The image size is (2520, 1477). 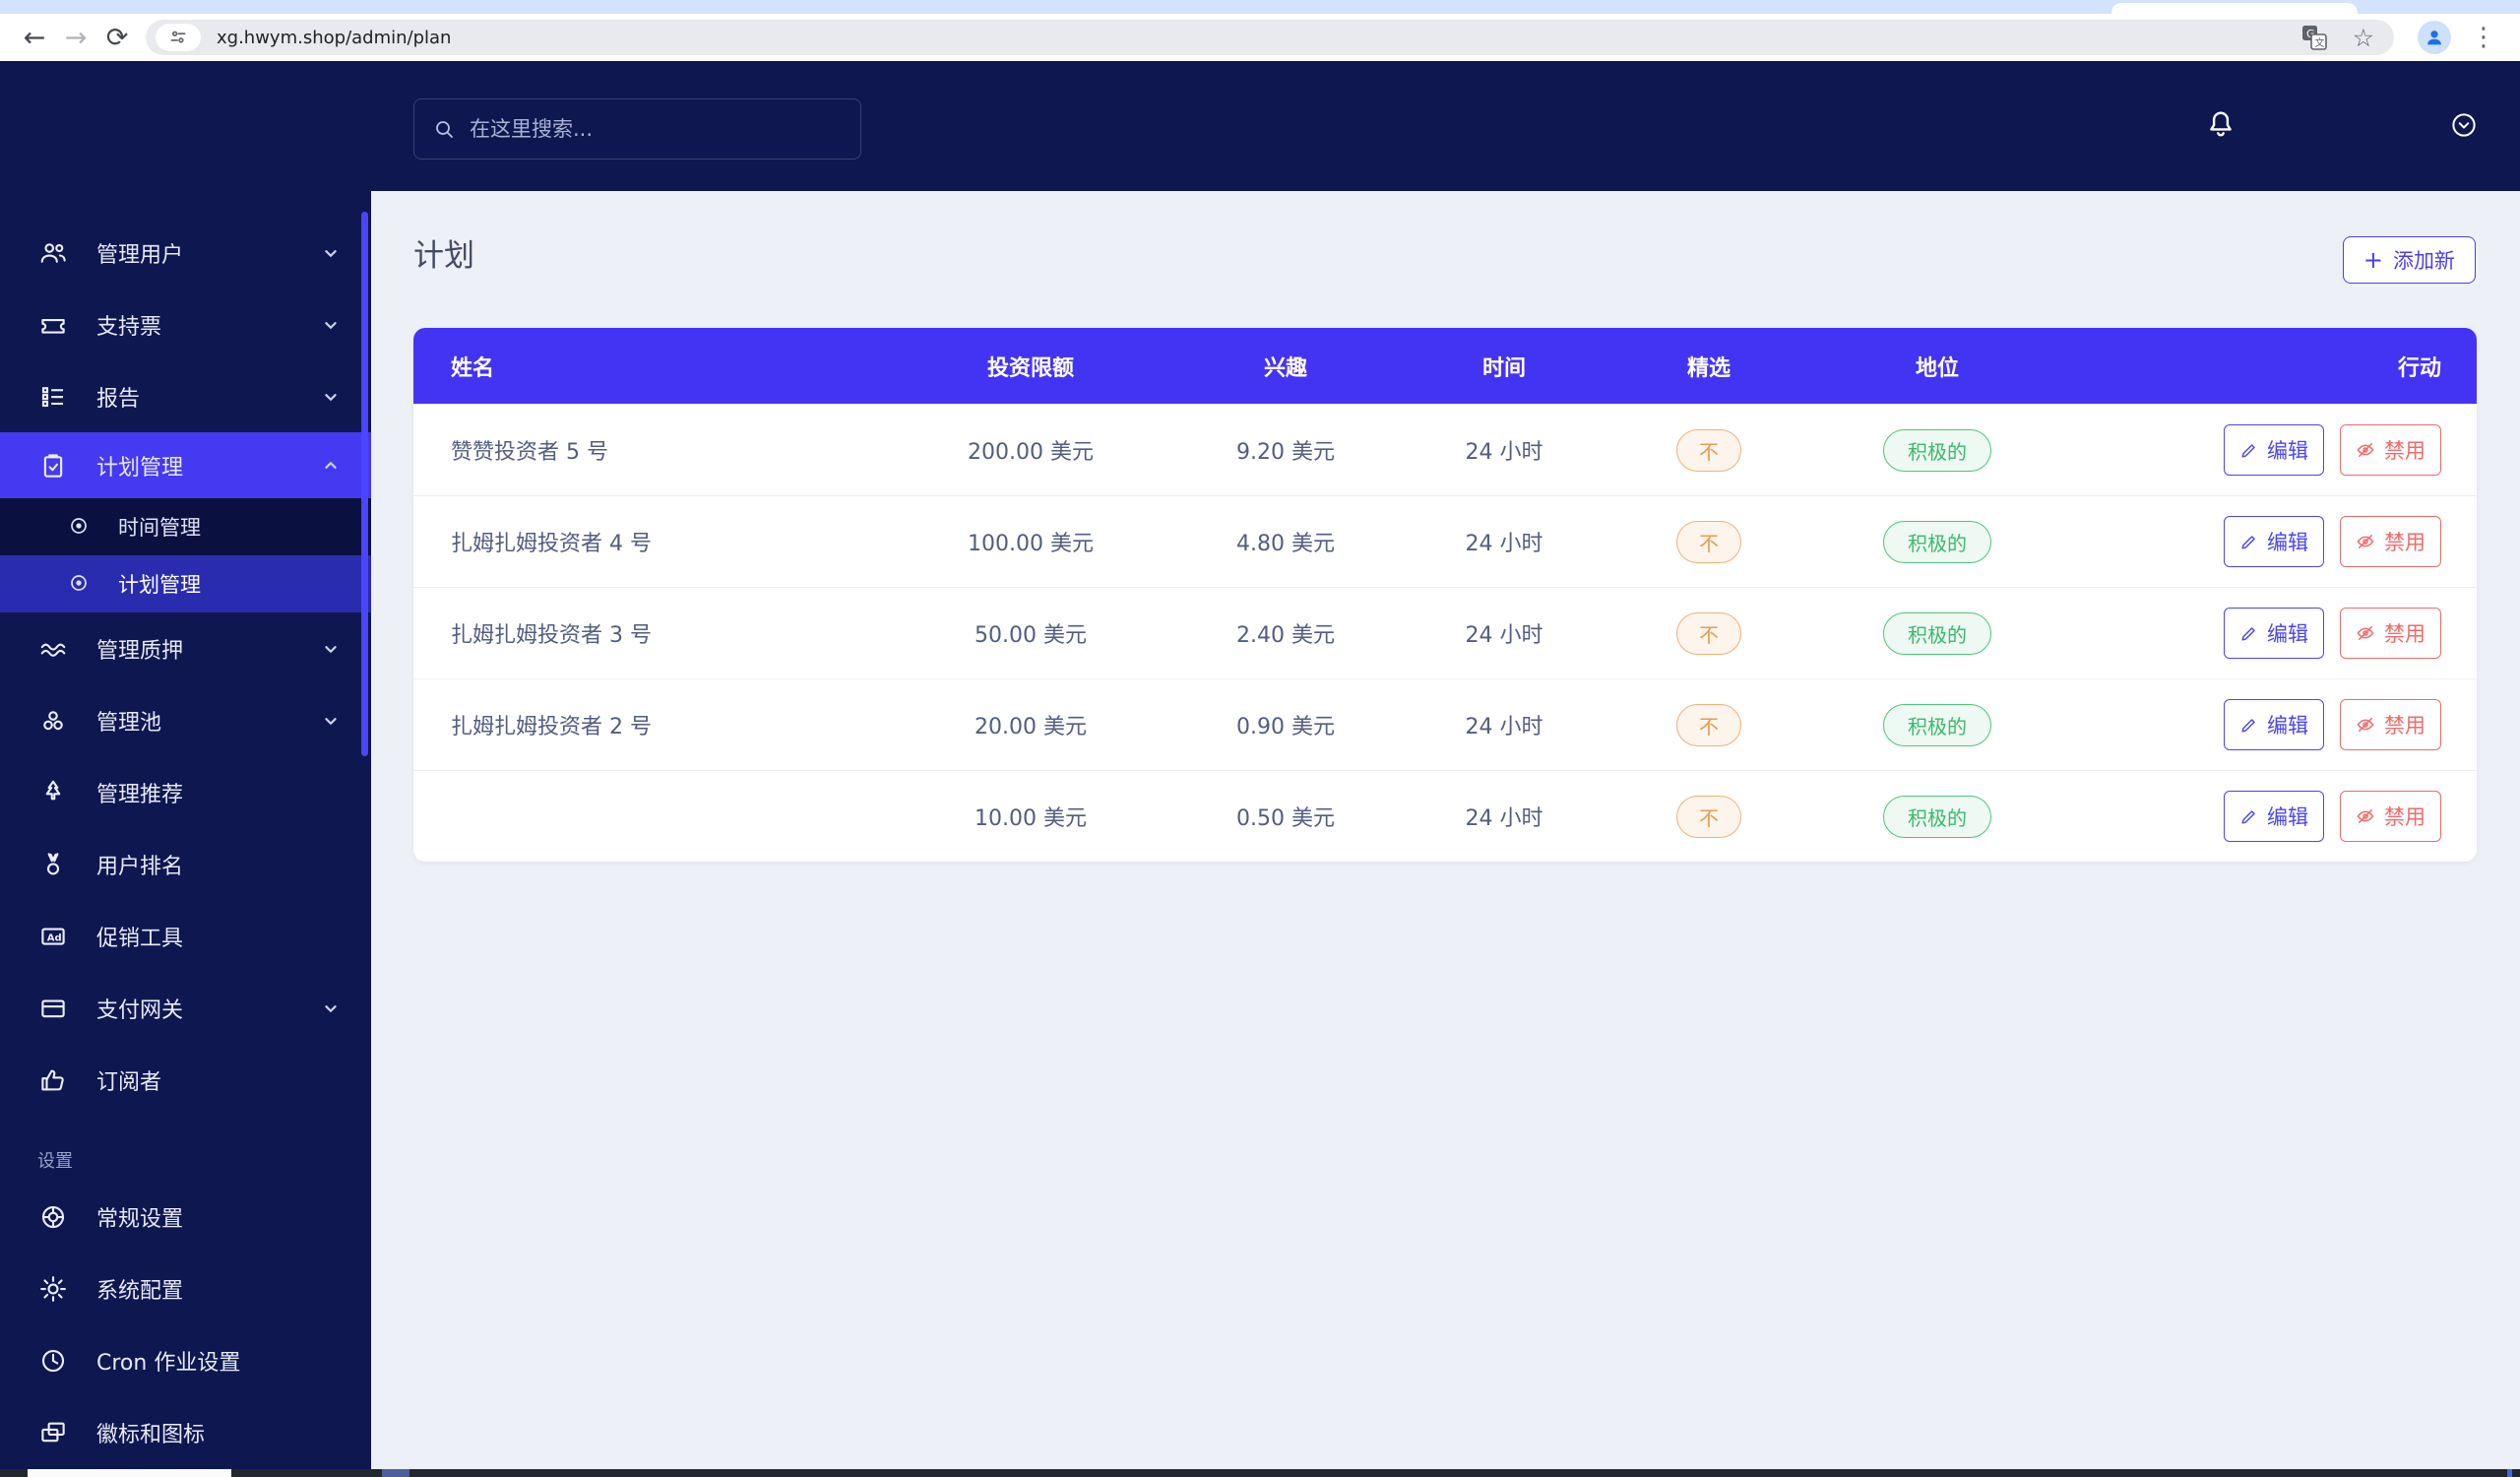 What do you see at coordinates (185, 720) in the screenshot?
I see `sidebar-item-manage-pool: 管理池` at bounding box center [185, 720].